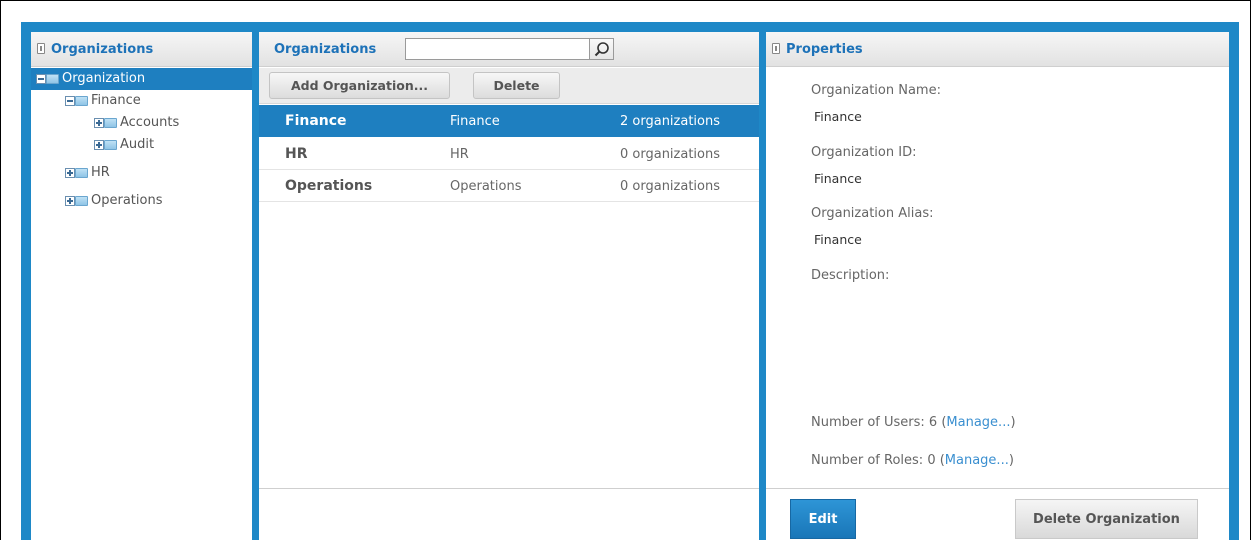 This screenshot has height=540, width=1251. What do you see at coordinates (876, 90) in the screenshot?
I see `org-name-label: Organization Name:` at bounding box center [876, 90].